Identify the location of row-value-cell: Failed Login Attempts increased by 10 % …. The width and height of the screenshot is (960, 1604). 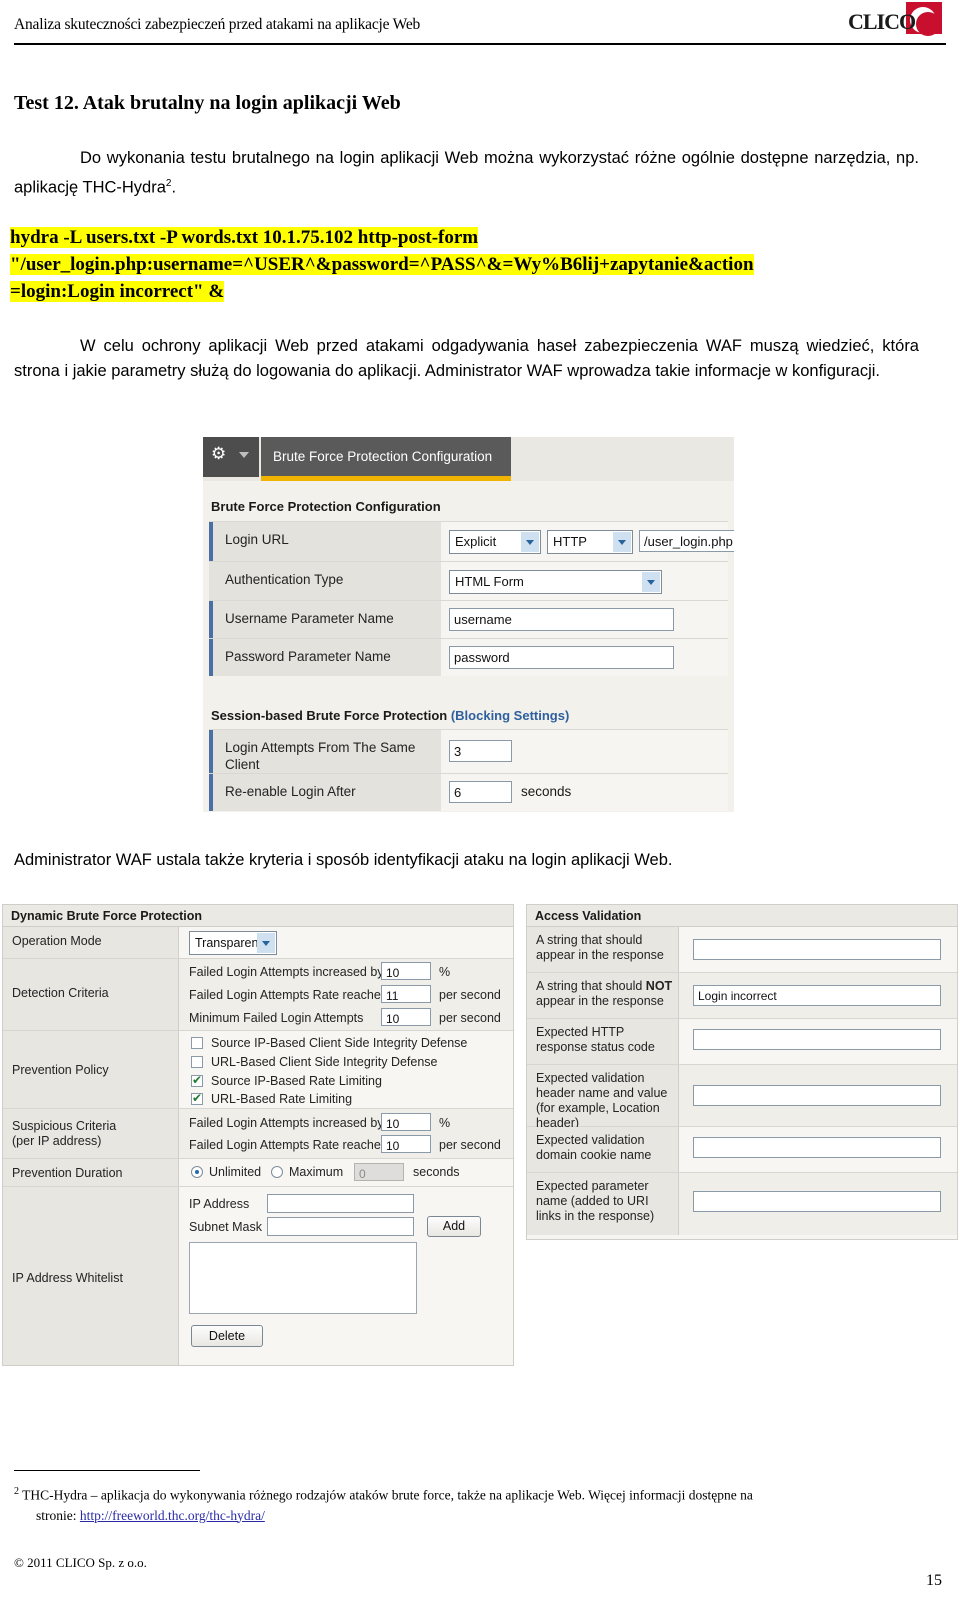
(346, 994).